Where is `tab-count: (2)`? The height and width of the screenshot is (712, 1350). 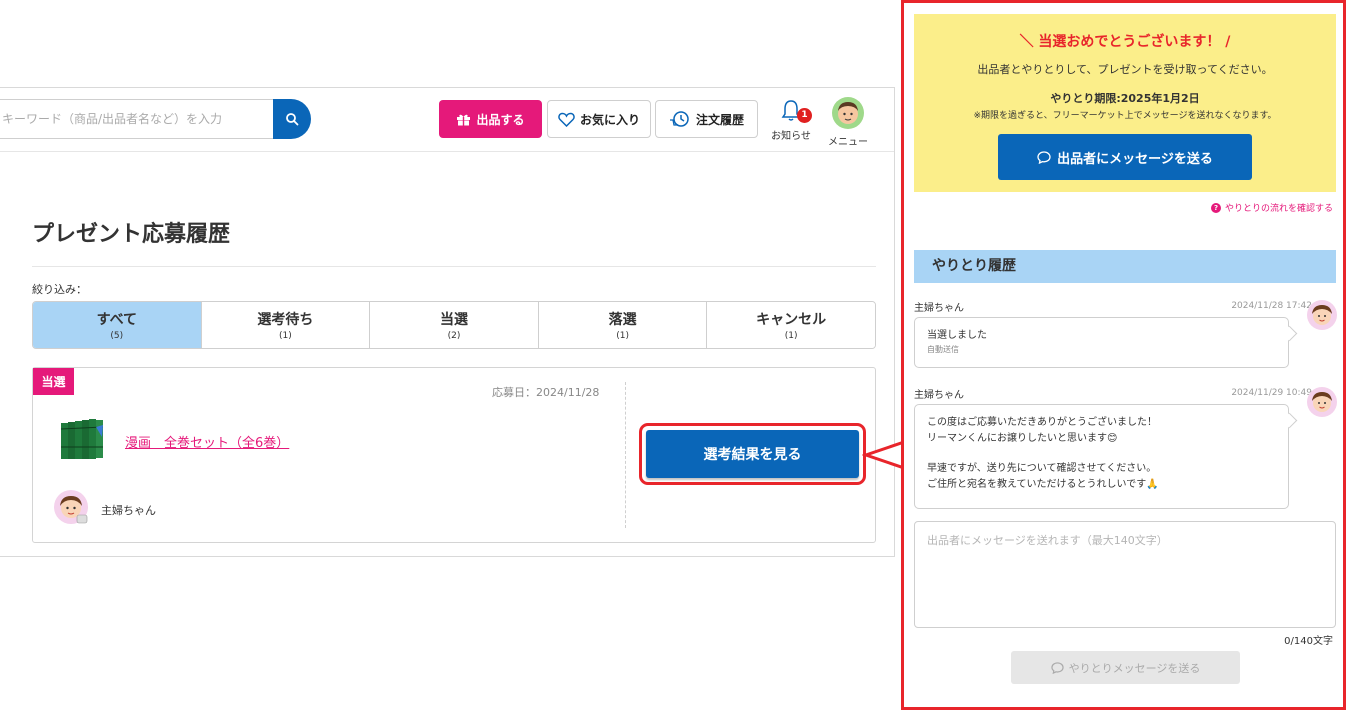 tab-count: (2) is located at coordinates (454, 336).